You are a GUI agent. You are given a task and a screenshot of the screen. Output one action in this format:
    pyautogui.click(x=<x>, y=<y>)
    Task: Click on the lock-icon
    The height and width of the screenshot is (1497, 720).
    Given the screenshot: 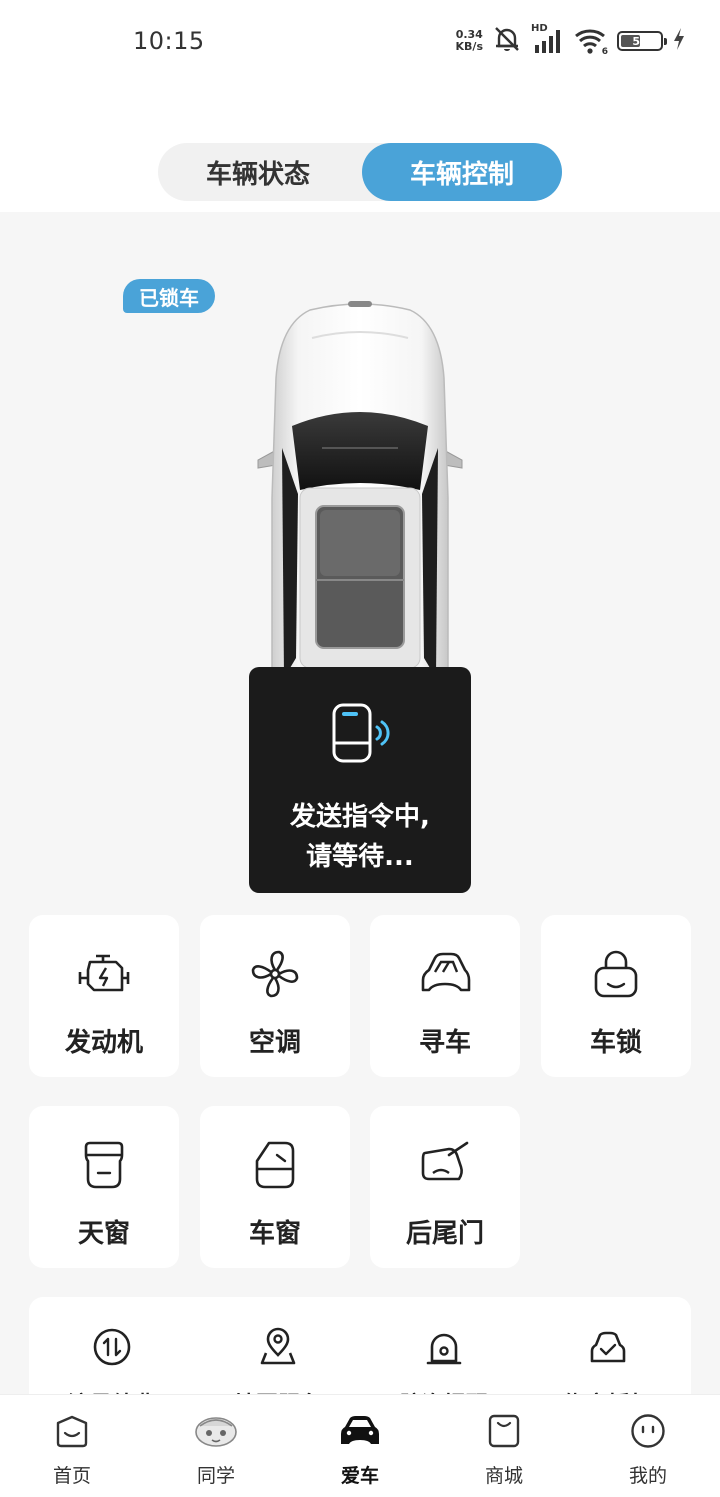 What is the action you would take?
    pyautogui.click(x=616, y=974)
    